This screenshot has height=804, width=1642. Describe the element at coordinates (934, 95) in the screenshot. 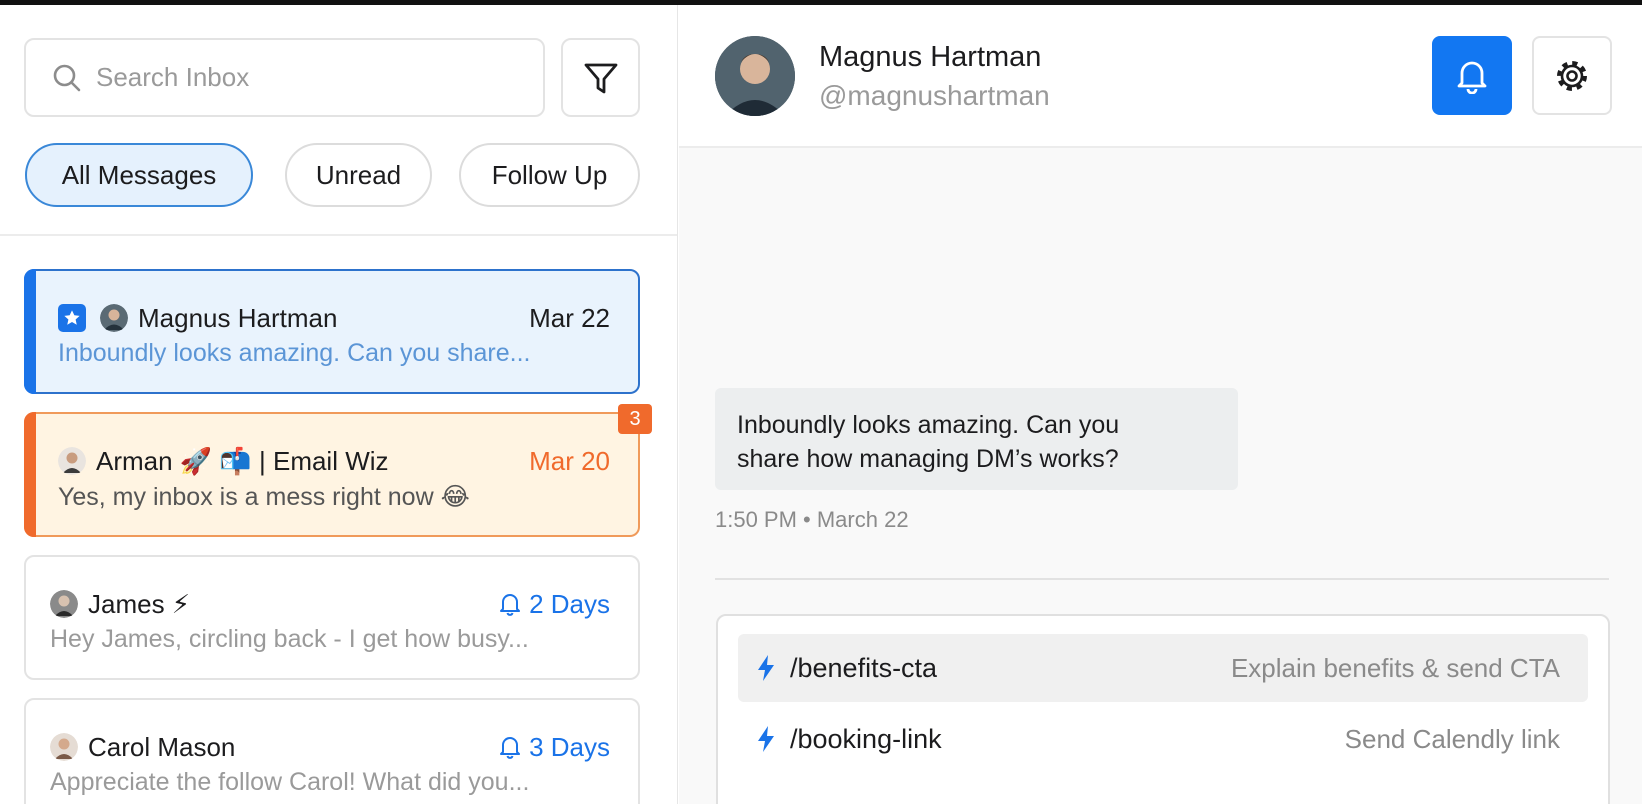

I see `contact-handle: @magnushartman` at that location.